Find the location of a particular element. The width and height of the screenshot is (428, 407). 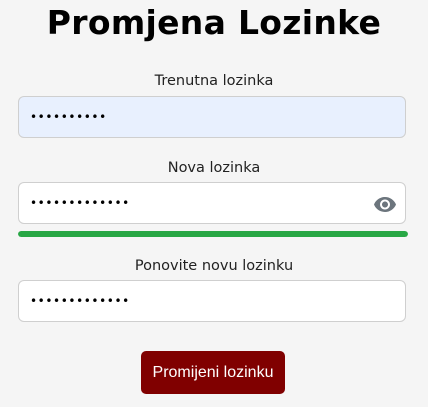

password-strength-bar is located at coordinates (213, 234).